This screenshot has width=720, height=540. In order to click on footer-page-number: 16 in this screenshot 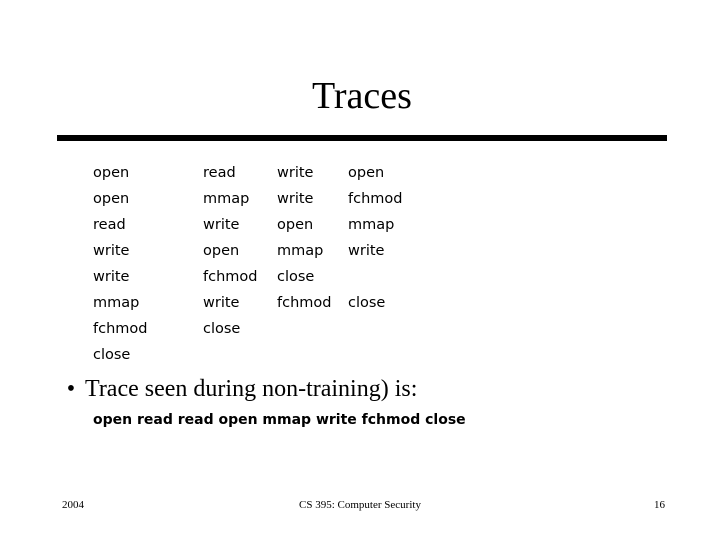, I will do `click(659, 505)`.